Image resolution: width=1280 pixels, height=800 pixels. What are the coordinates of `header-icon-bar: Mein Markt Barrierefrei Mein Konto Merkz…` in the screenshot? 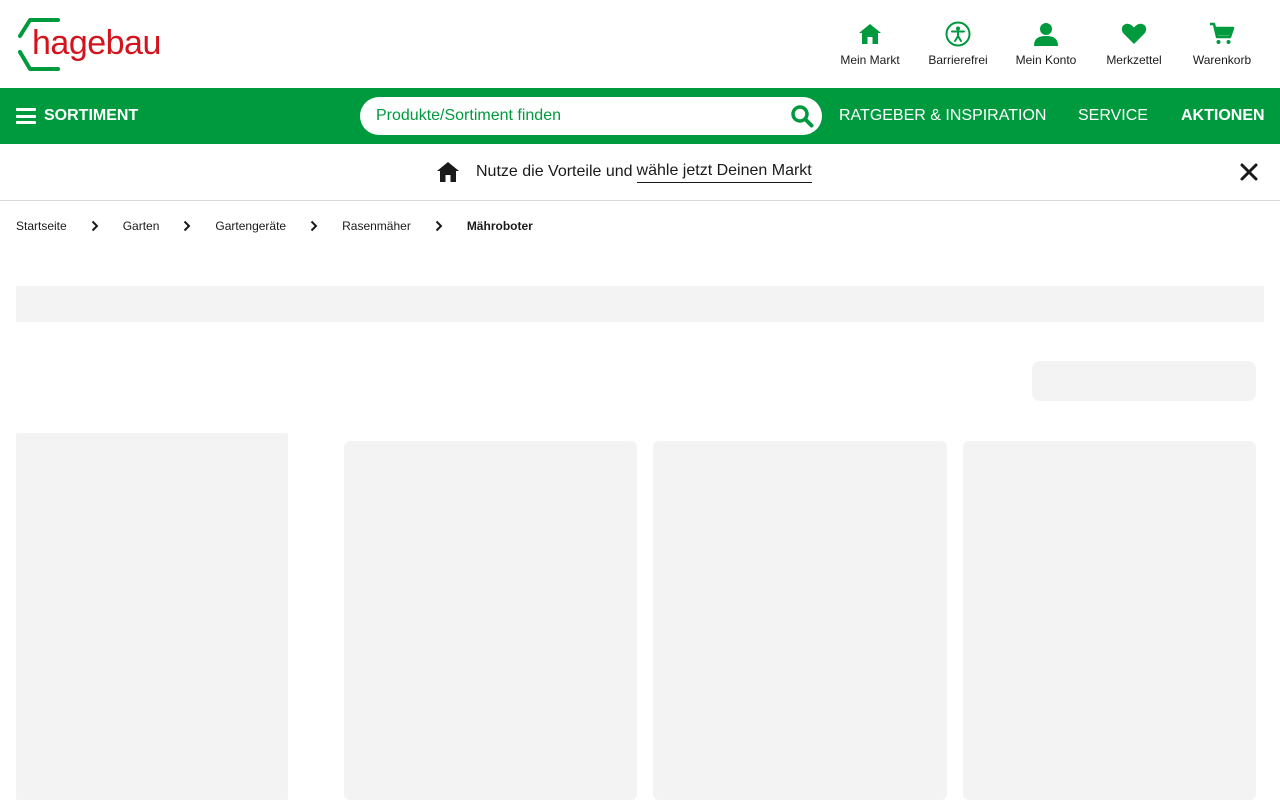 It's located at (1046, 45).